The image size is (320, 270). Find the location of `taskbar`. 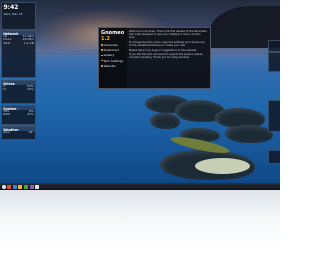

taskbar is located at coordinates (140, 186).